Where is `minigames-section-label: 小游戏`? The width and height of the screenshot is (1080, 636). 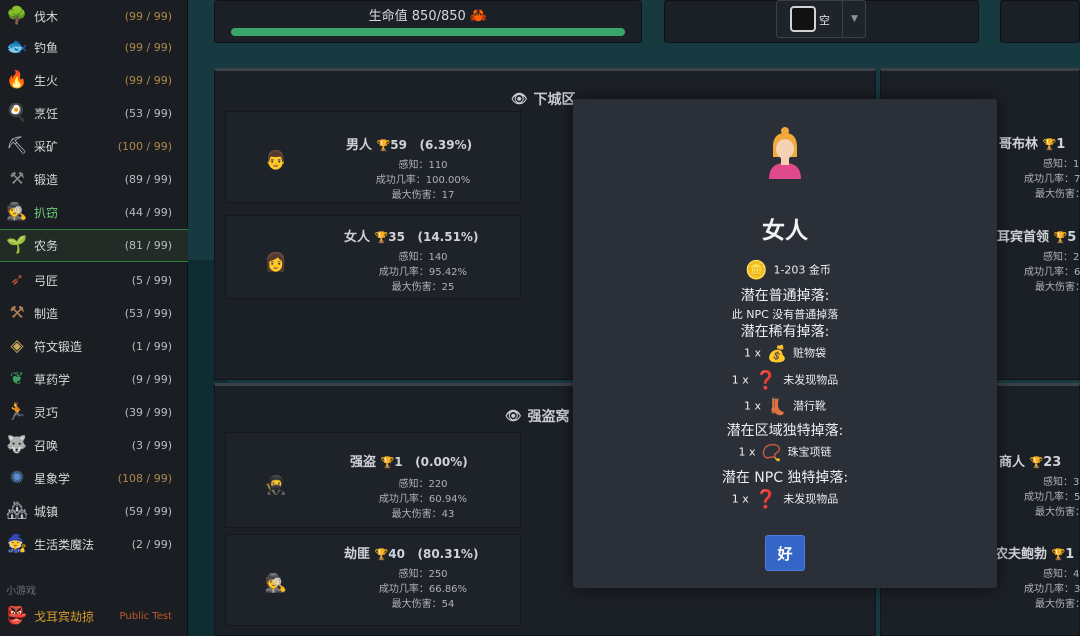 minigames-section-label: 小游戏 is located at coordinates (21, 591).